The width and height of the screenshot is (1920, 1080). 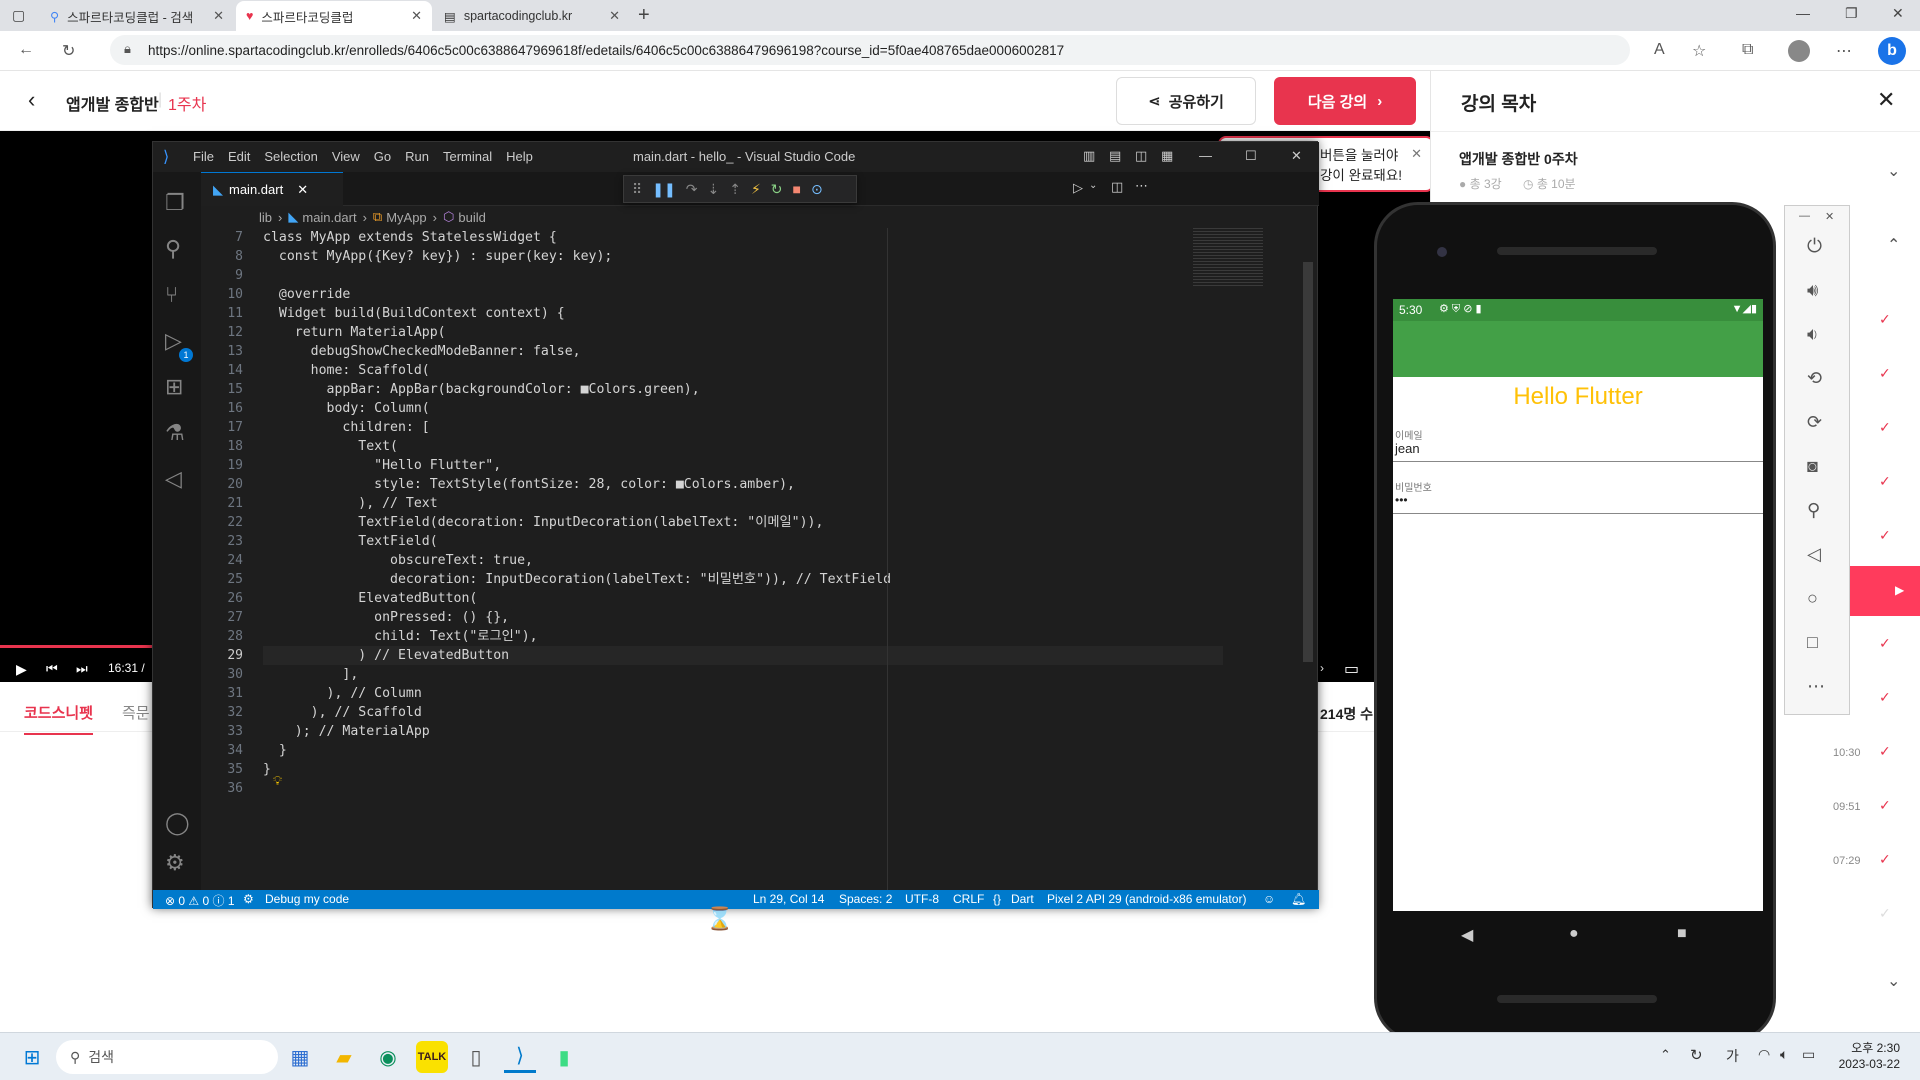 What do you see at coordinates (432, 1057) in the screenshot?
I see `kakaotalk-icon: TALK` at bounding box center [432, 1057].